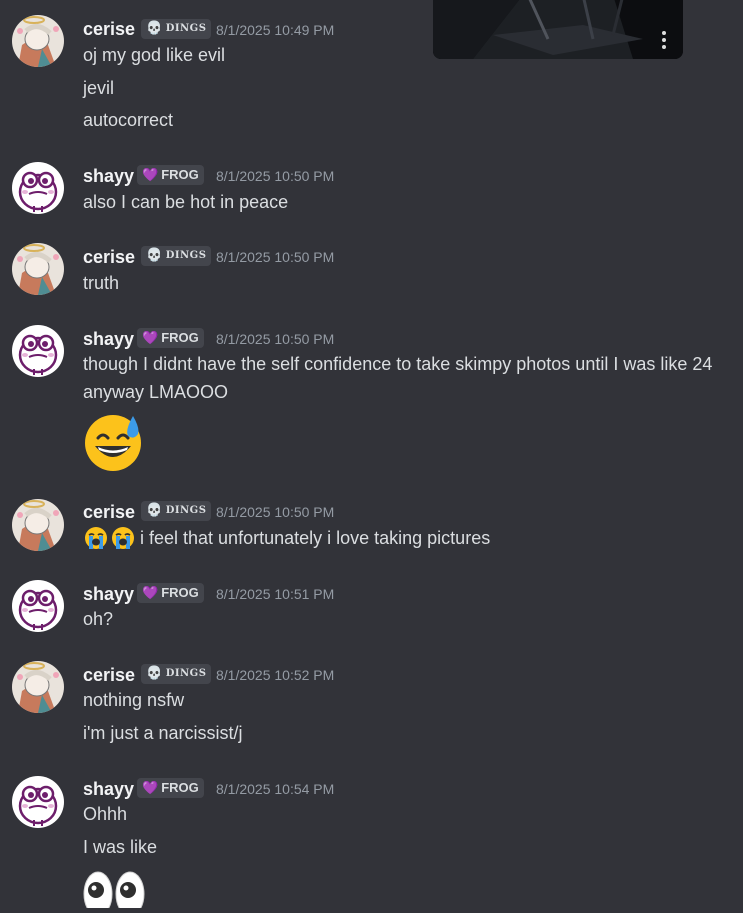 The width and height of the screenshot is (743, 913). I want to click on image-attachment-preview, so click(558, 29).